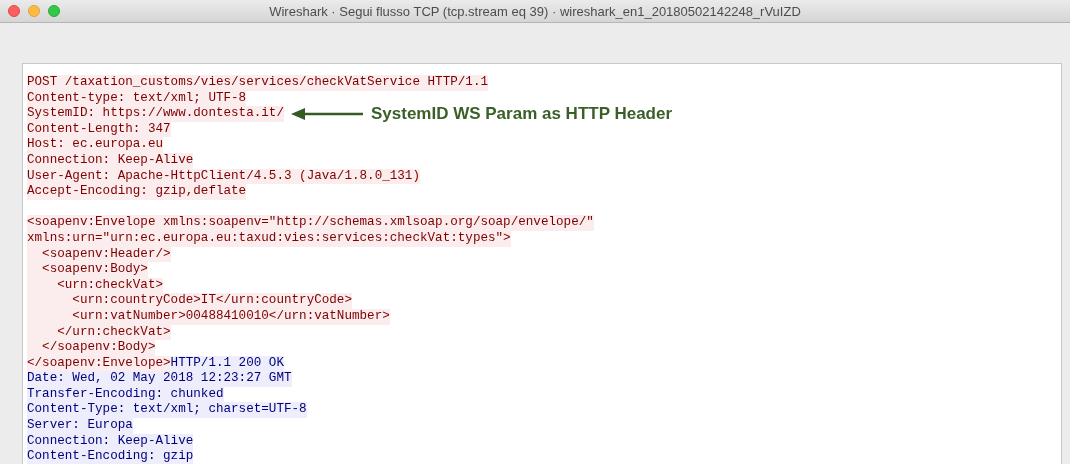  I want to click on stream-text: <urn:countryCode>IT</urn:countryCode>, so click(189, 301).